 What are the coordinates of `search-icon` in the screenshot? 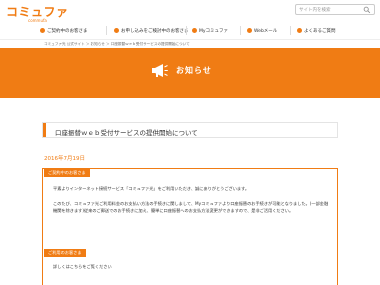 It's located at (367, 10).